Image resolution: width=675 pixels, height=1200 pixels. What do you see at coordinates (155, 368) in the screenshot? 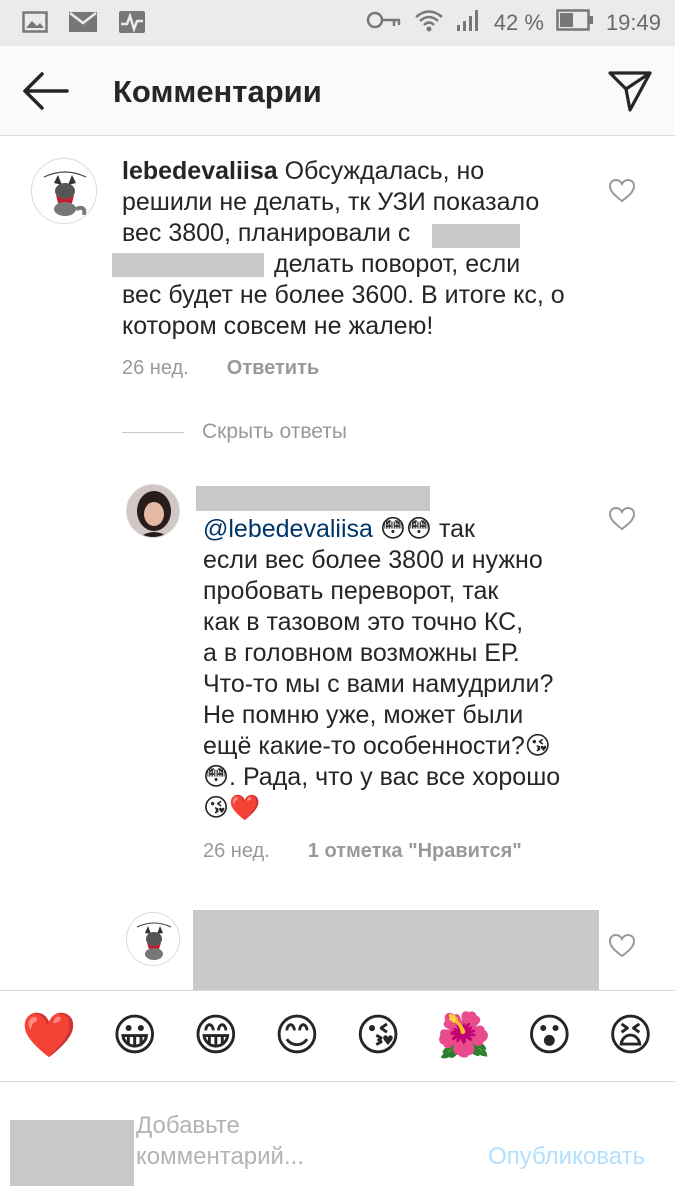
I see `comment-time: 26 нед.` at bounding box center [155, 368].